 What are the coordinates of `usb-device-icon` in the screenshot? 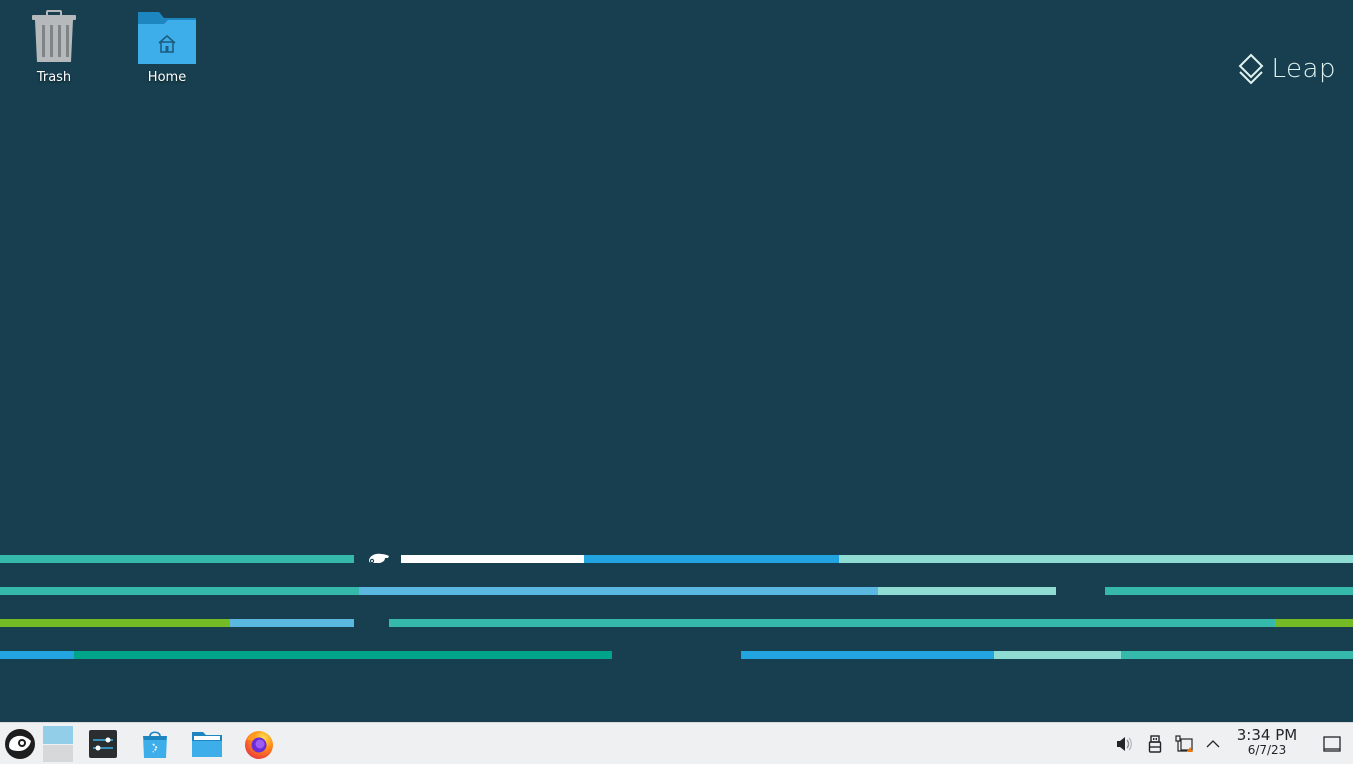 It's located at (1155, 744).